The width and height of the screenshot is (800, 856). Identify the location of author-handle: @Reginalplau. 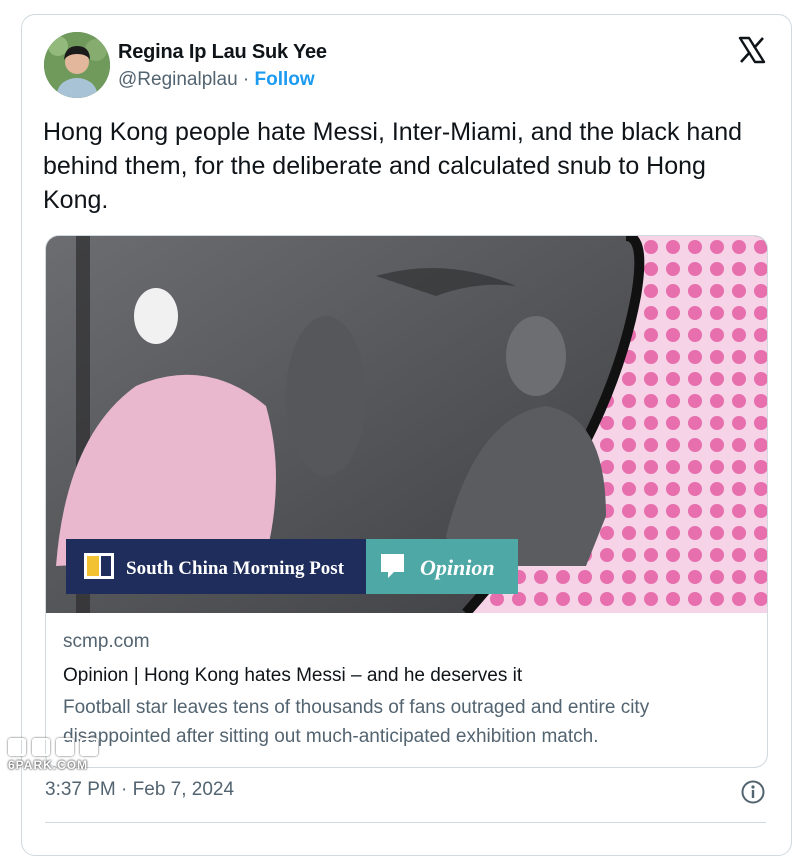
(178, 79).